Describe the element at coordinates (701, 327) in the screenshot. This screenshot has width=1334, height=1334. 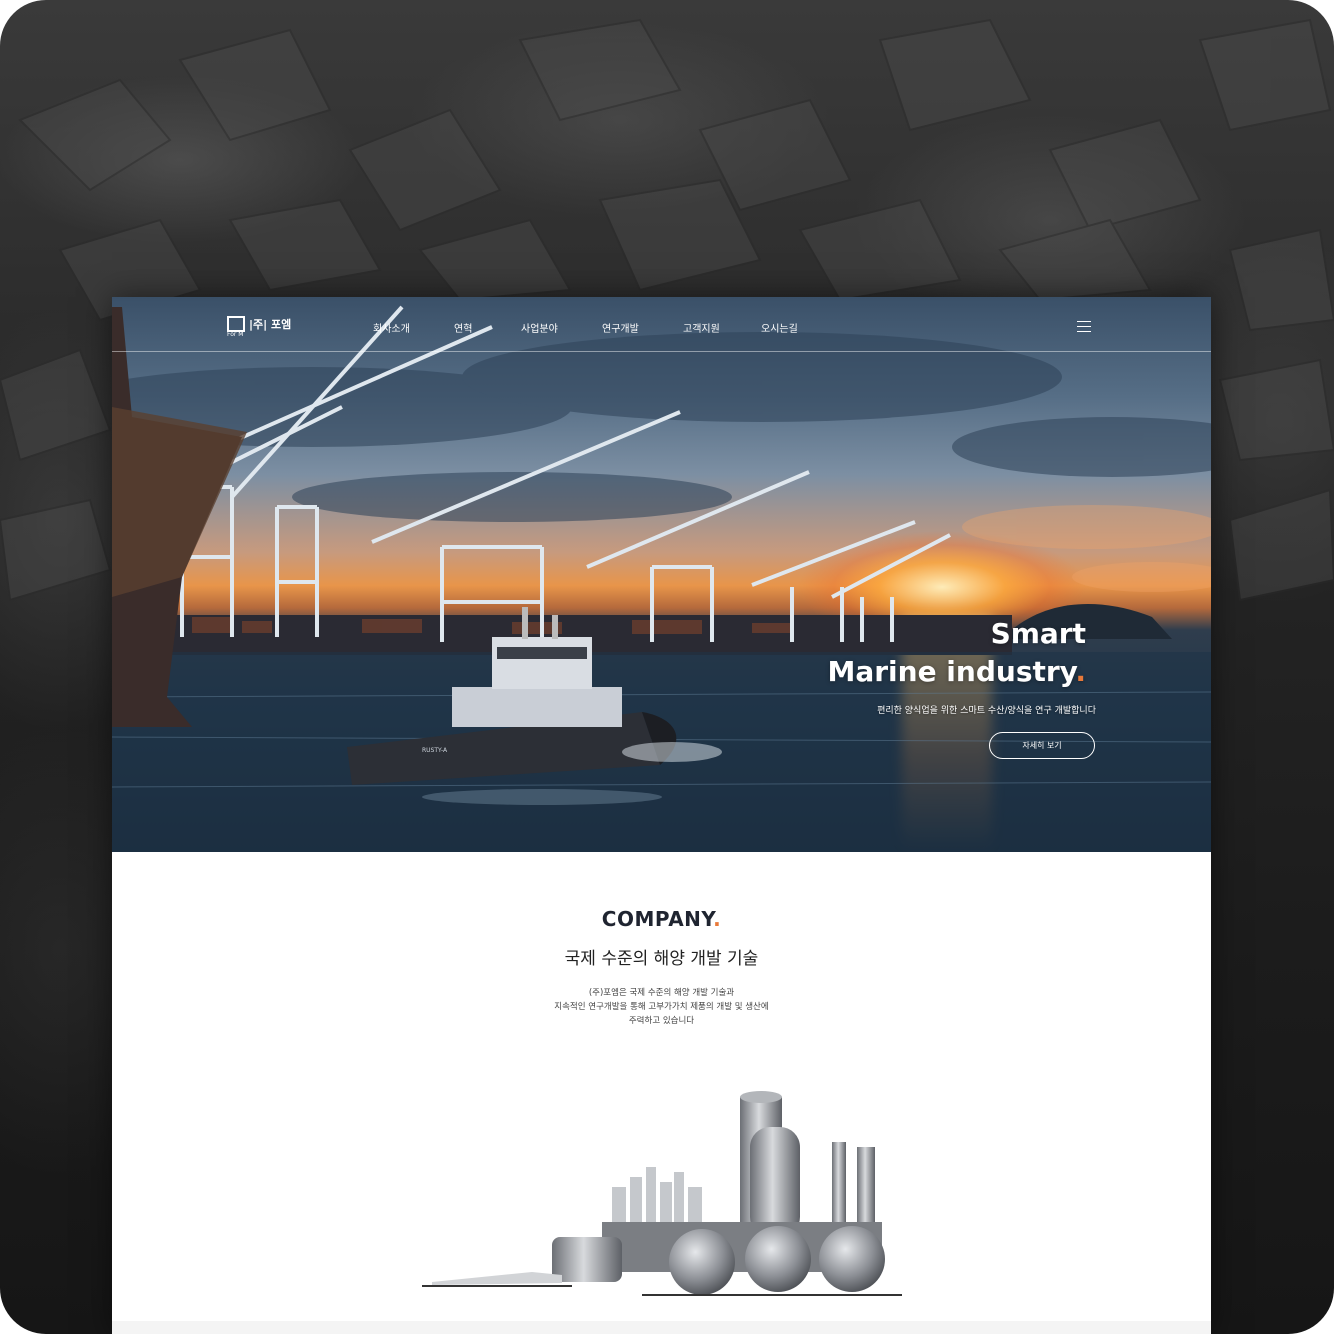
I see `nav-item-support: 고객지원` at that location.